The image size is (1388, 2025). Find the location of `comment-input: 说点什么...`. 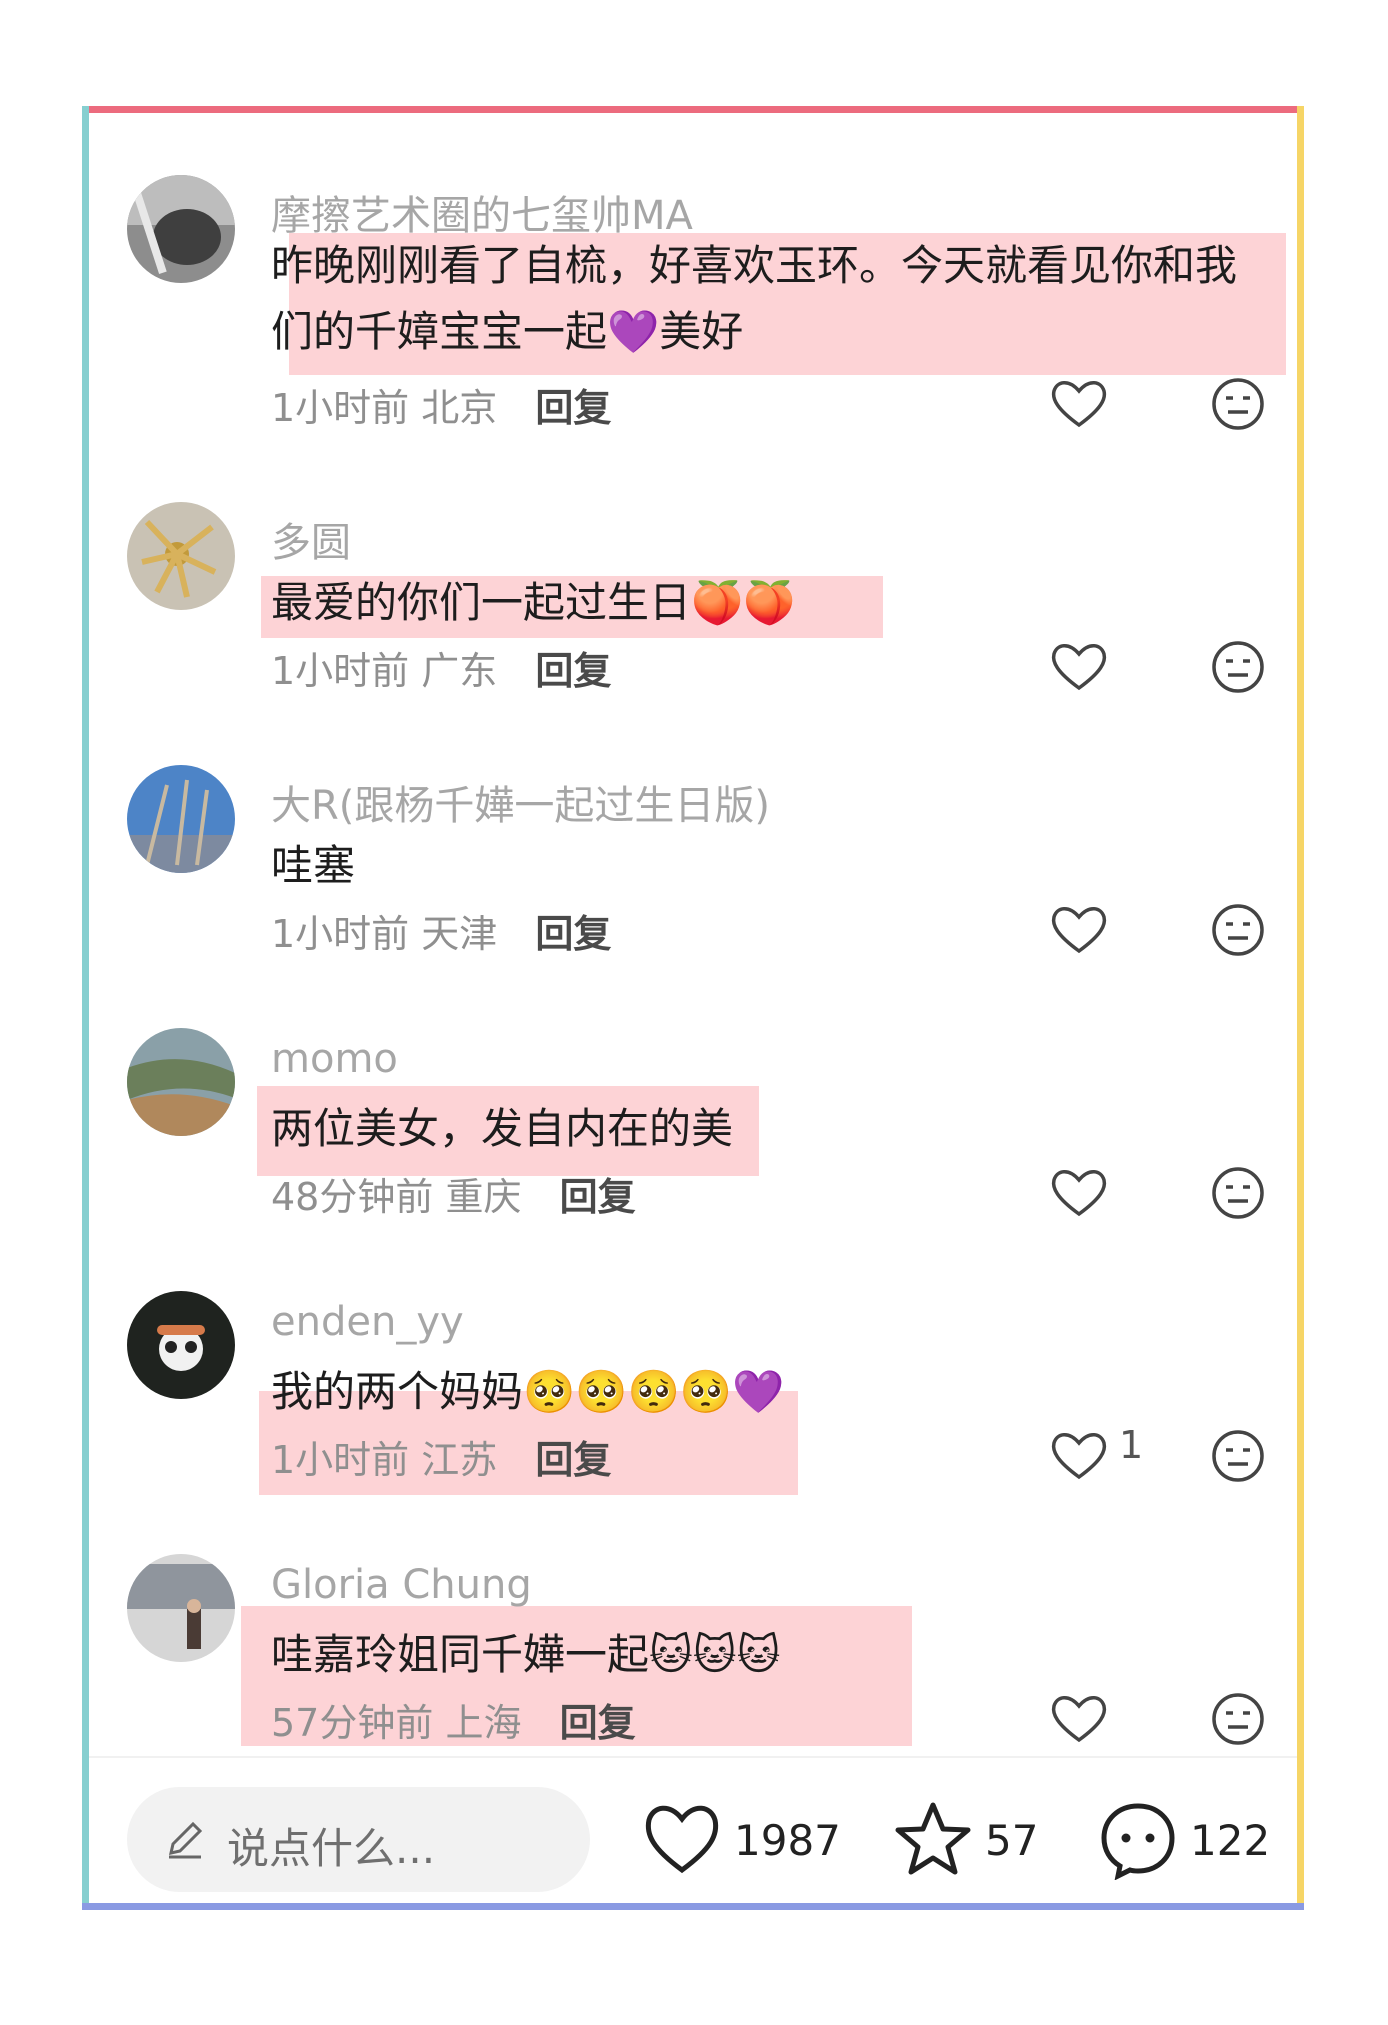

comment-input: 说点什么... is located at coordinates (358, 1839).